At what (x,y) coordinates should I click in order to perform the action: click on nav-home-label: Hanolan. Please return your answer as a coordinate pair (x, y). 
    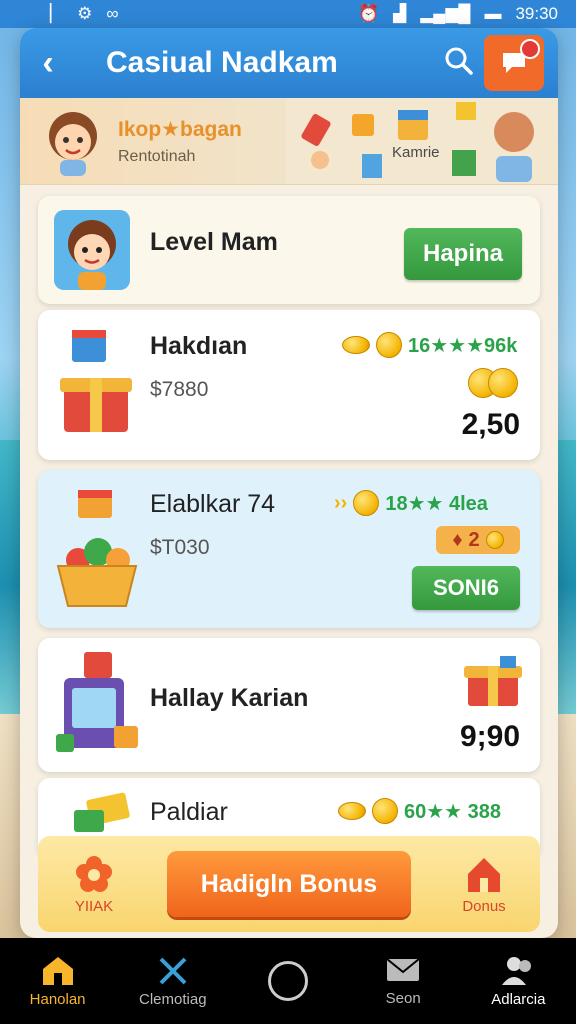
    Looking at the image, I should click on (57, 999).